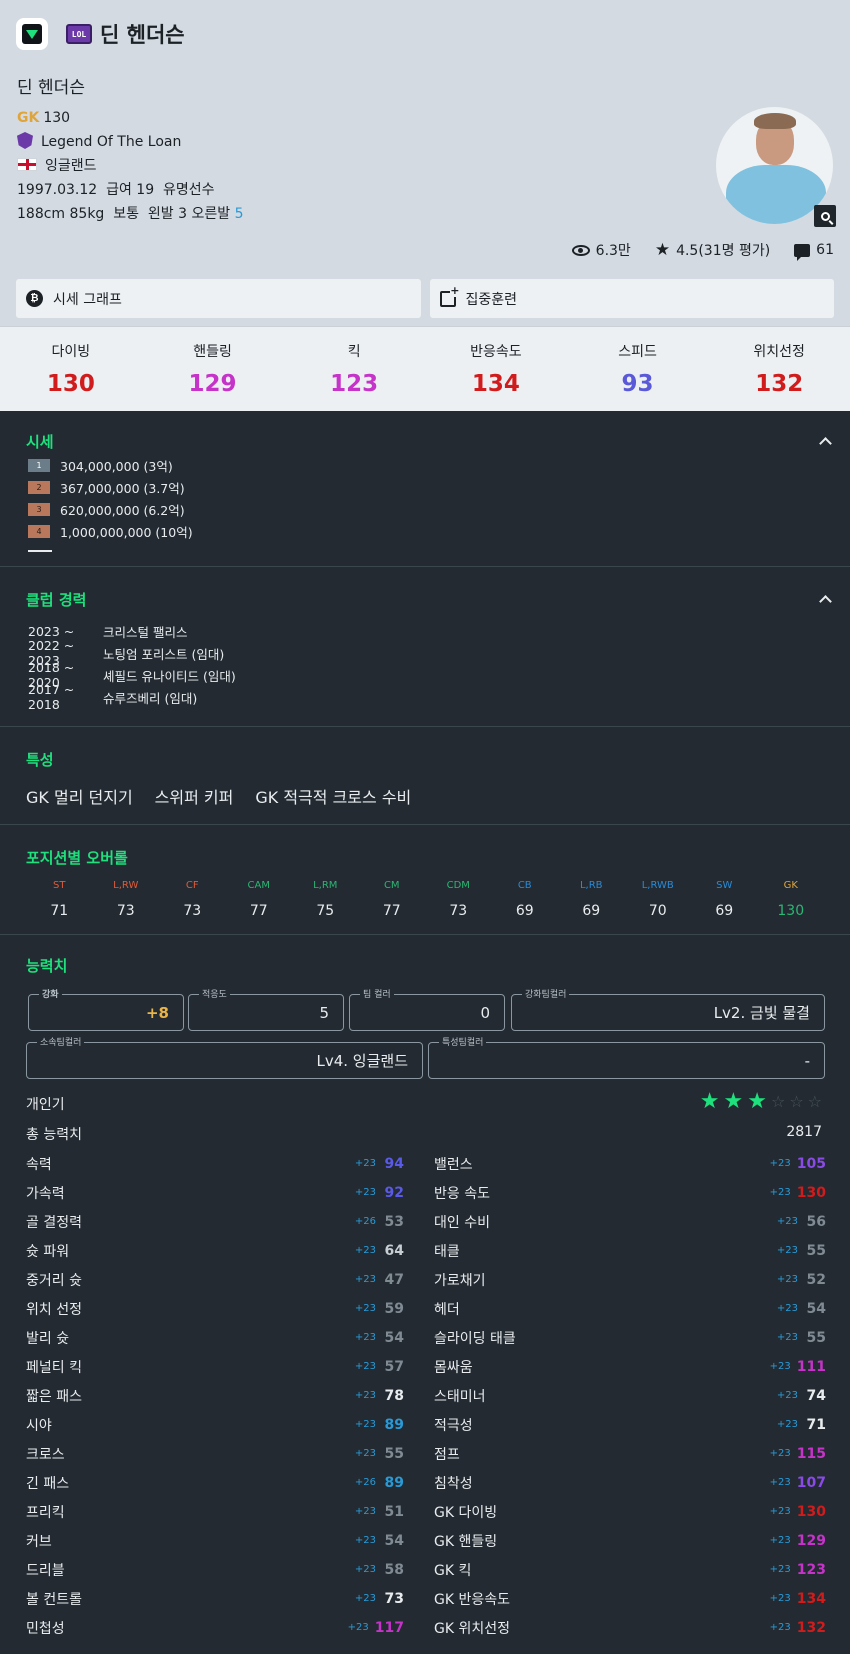 The image size is (850, 1654). What do you see at coordinates (426, 1308) in the screenshot?
I see `attribute-row: 위치 선정 +23 59 헤더 +23 54` at bounding box center [426, 1308].